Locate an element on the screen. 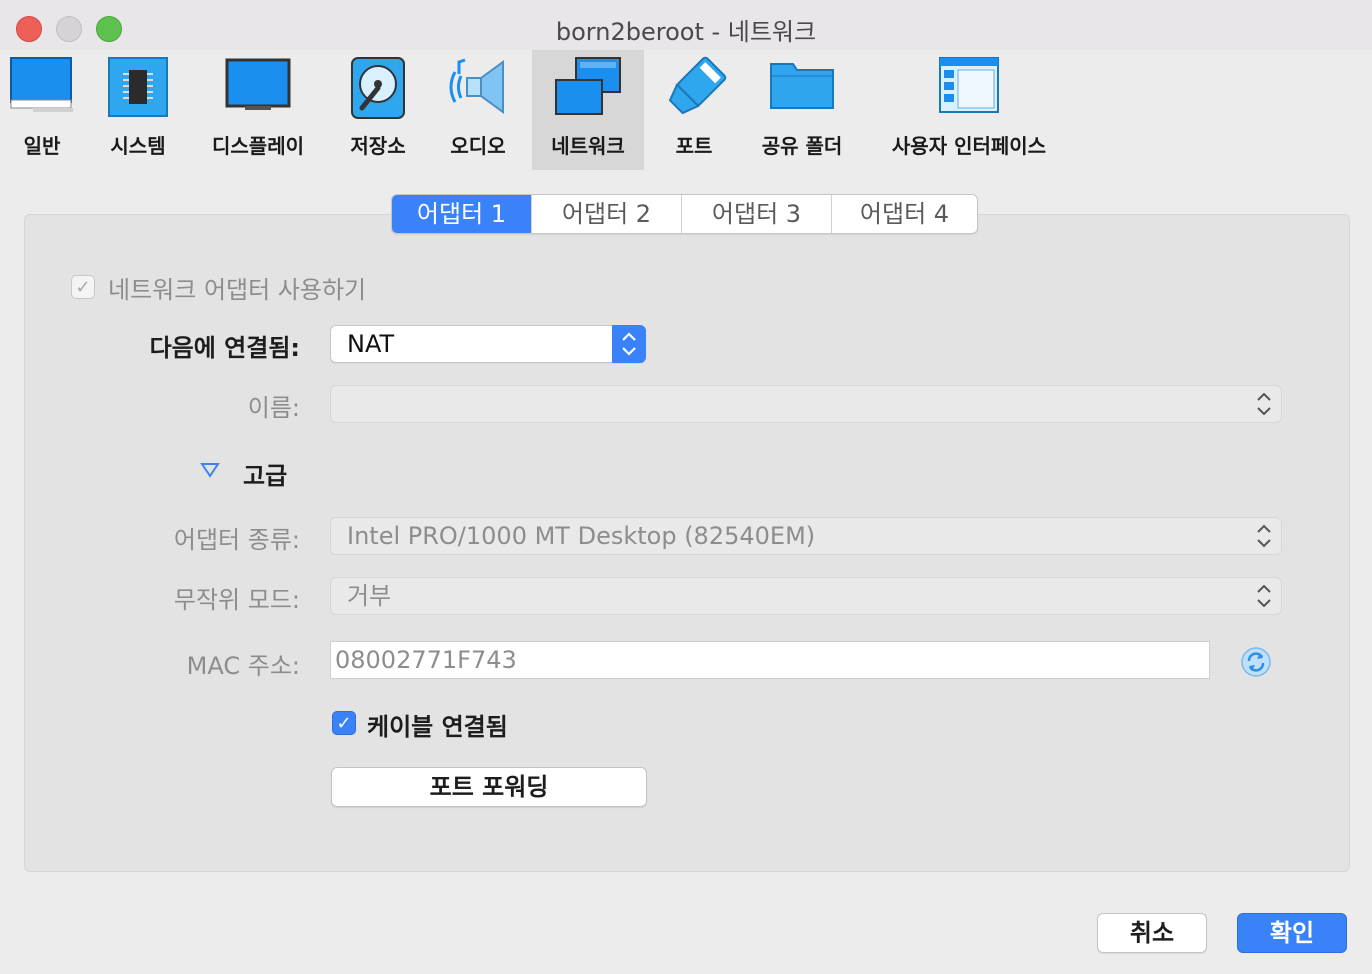  adapter-type-label: 어댑터 종류: is located at coordinates (236, 540).